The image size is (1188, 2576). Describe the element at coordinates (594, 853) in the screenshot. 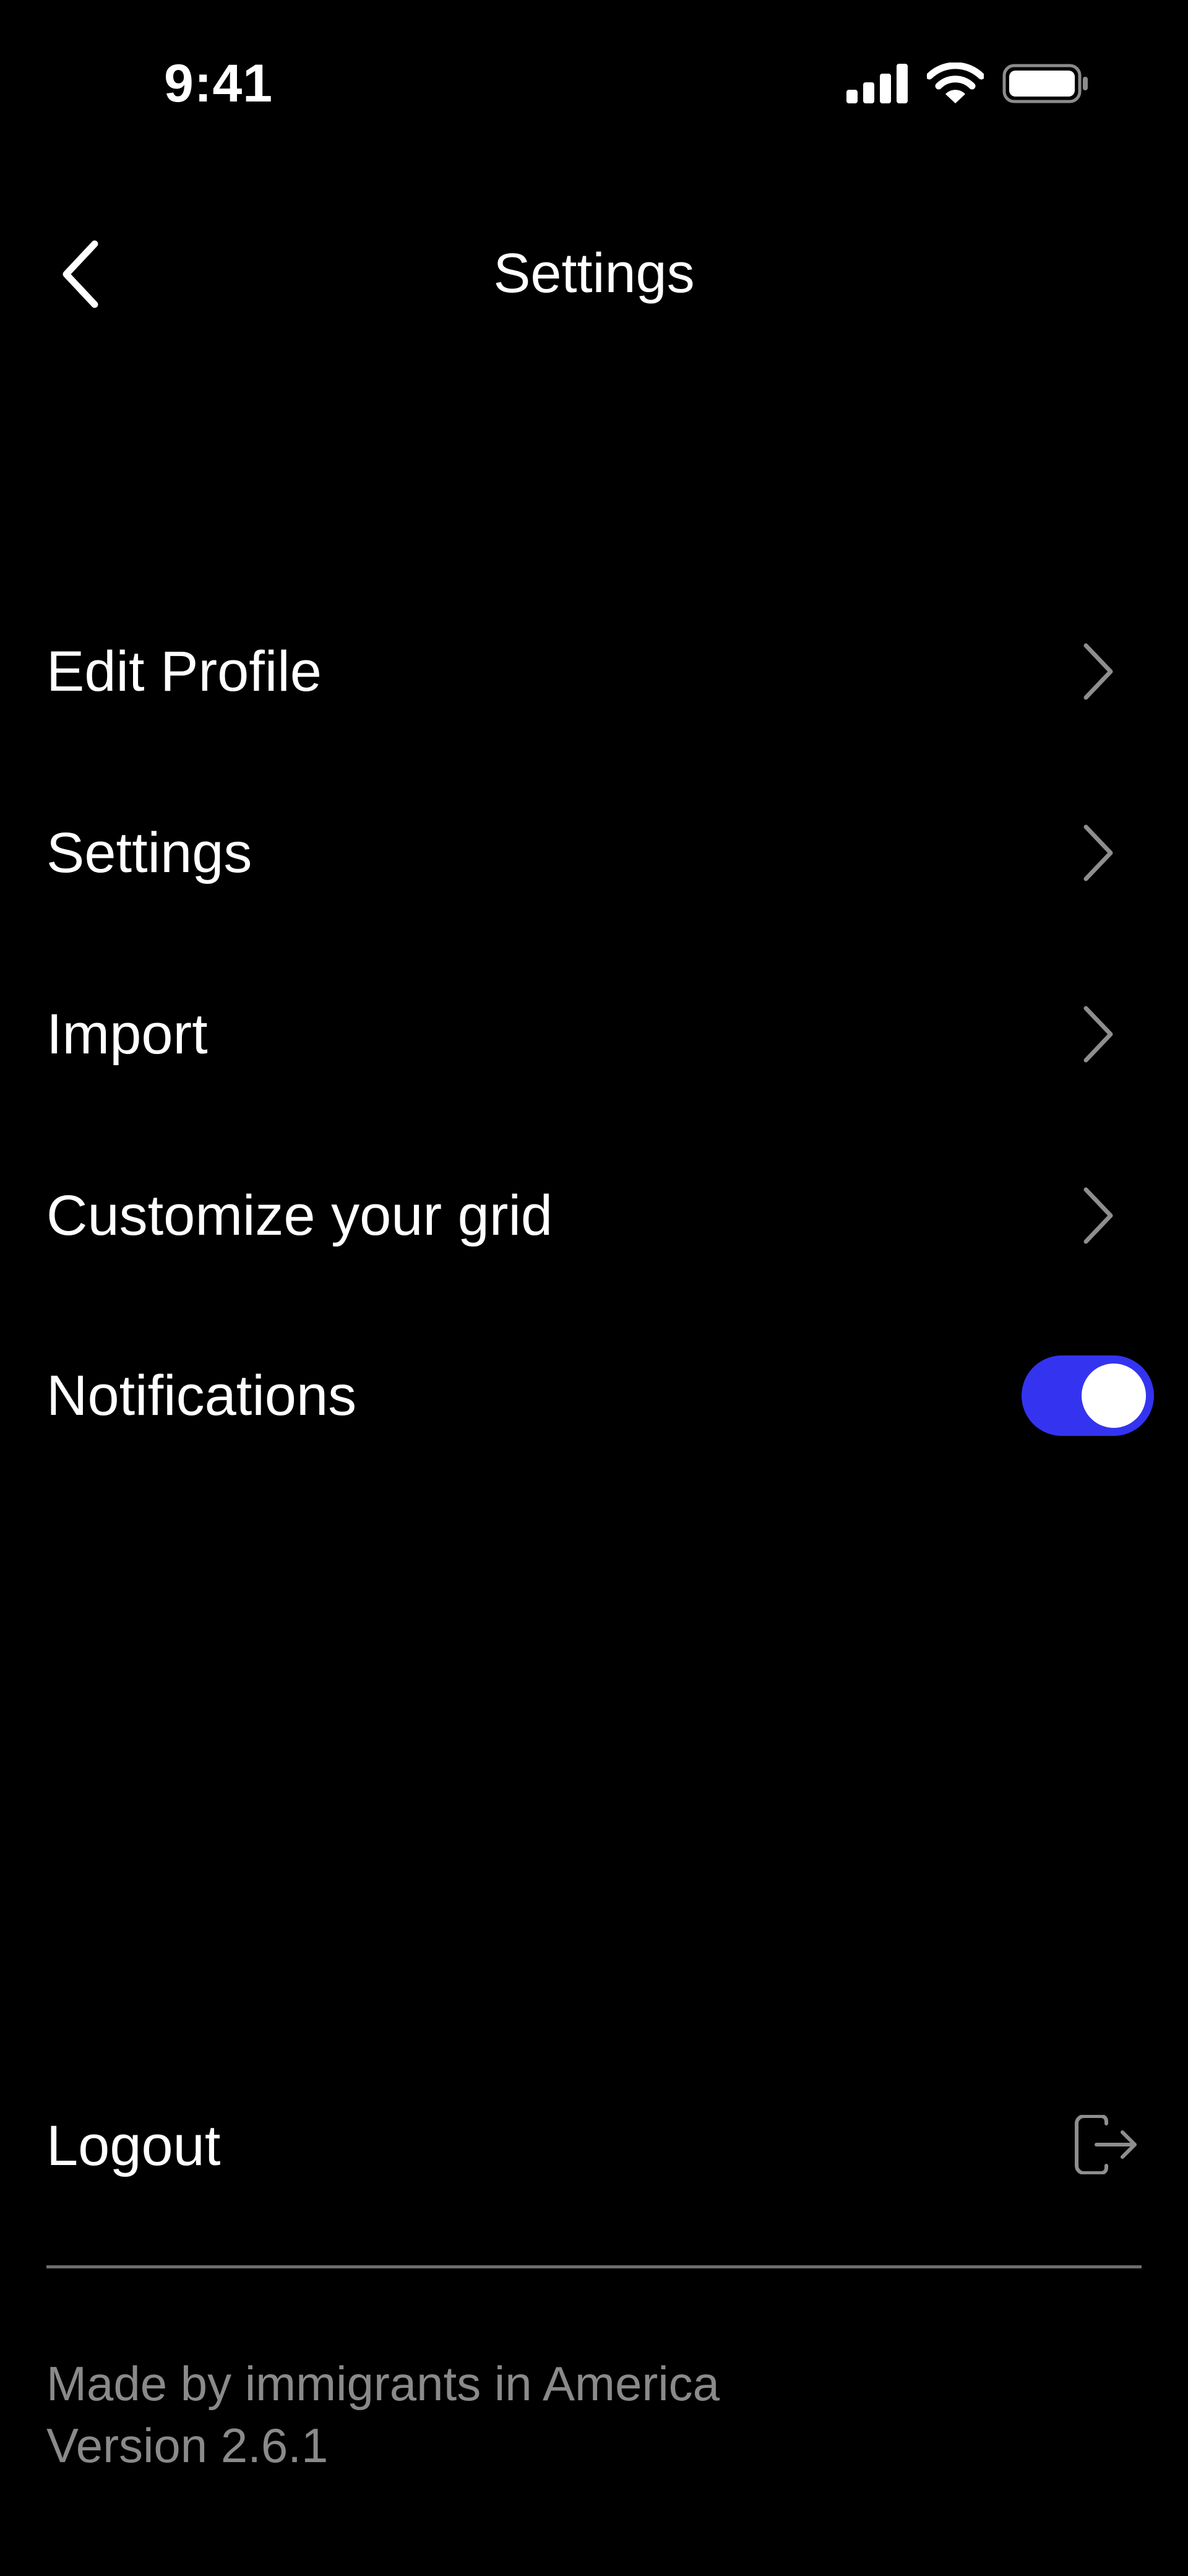

I see `menu-item-settings: Settings` at that location.